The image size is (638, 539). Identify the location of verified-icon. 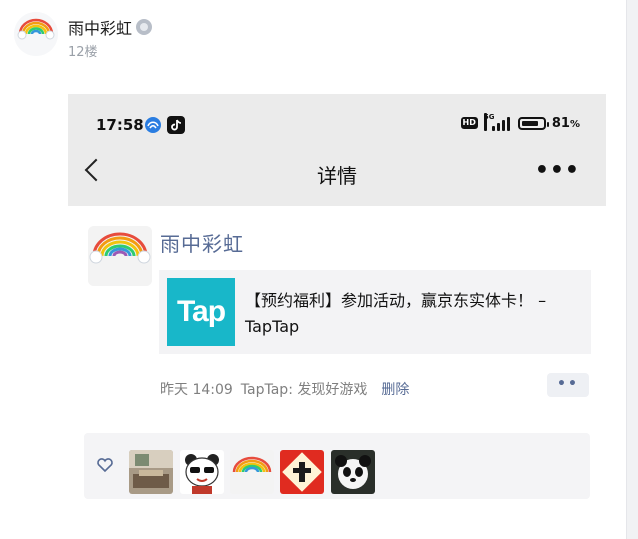
(144, 27).